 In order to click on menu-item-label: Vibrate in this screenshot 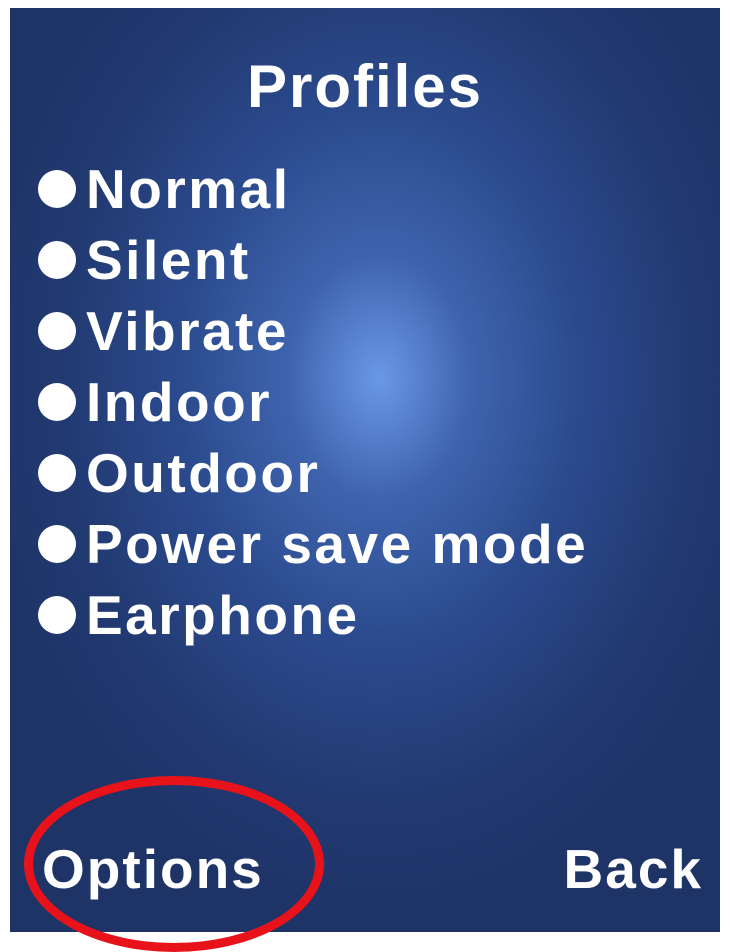, I will do `click(187, 330)`.